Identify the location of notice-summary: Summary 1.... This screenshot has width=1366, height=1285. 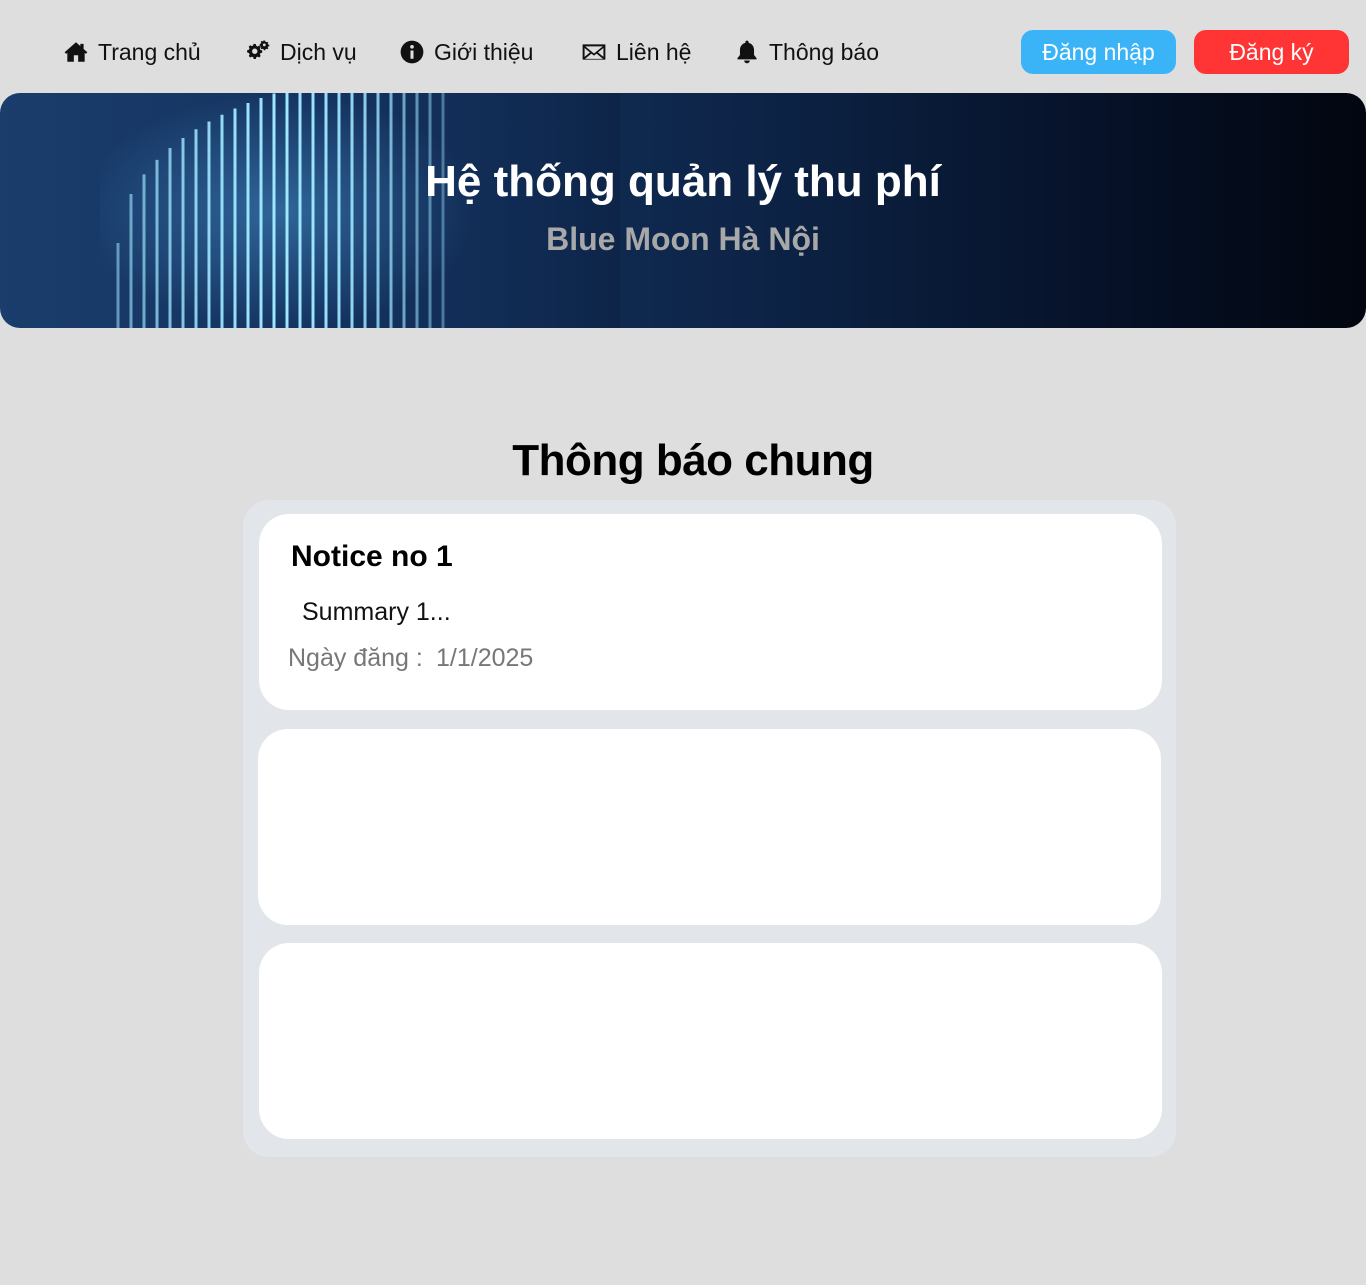
(376, 612).